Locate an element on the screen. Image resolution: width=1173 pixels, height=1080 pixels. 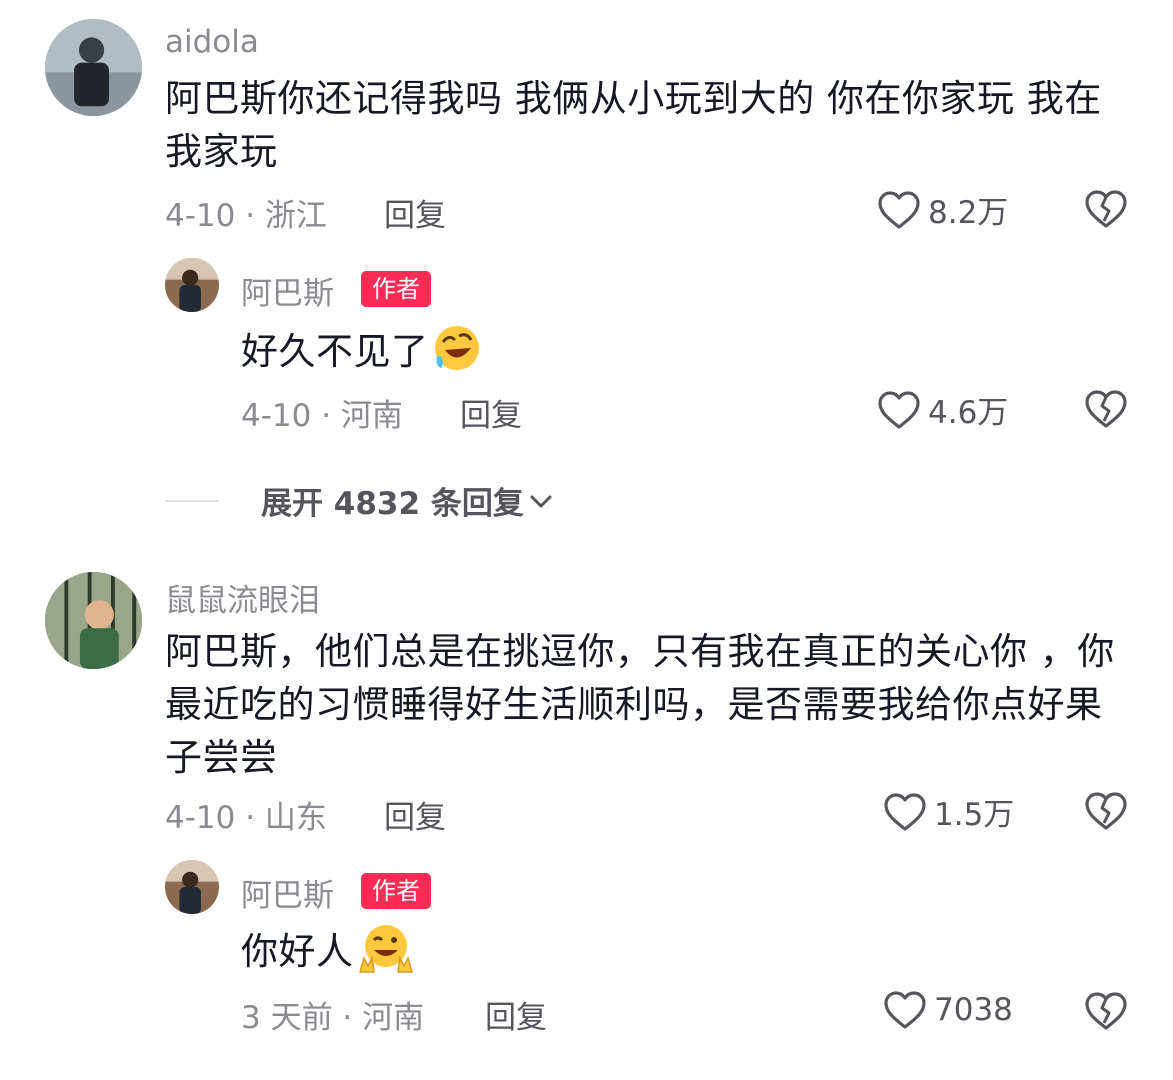
rofl-emoji is located at coordinates (456, 348).